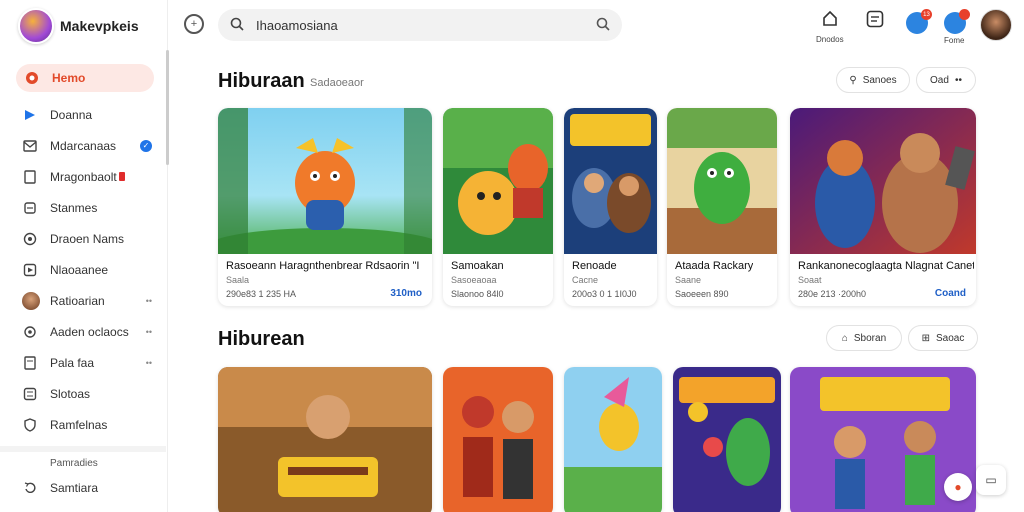  What do you see at coordinates (830, 39) in the screenshot?
I see `notifications-label: Dnodos` at bounding box center [830, 39].